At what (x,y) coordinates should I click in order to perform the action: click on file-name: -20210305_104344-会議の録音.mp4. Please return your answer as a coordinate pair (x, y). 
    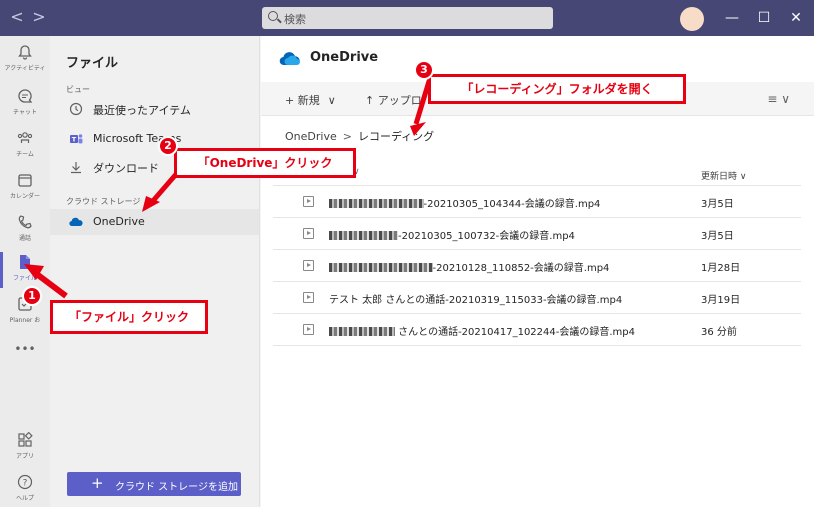
    Looking at the image, I should click on (464, 202).